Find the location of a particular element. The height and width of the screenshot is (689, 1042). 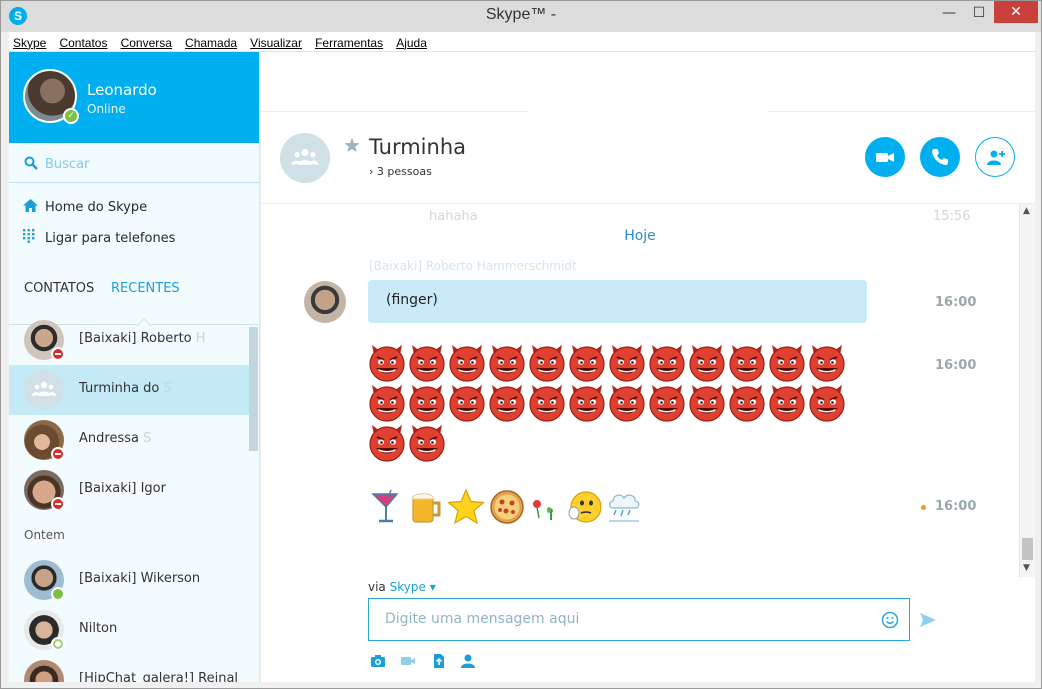

conversation-members: › 3 pessoas is located at coordinates (400, 171).